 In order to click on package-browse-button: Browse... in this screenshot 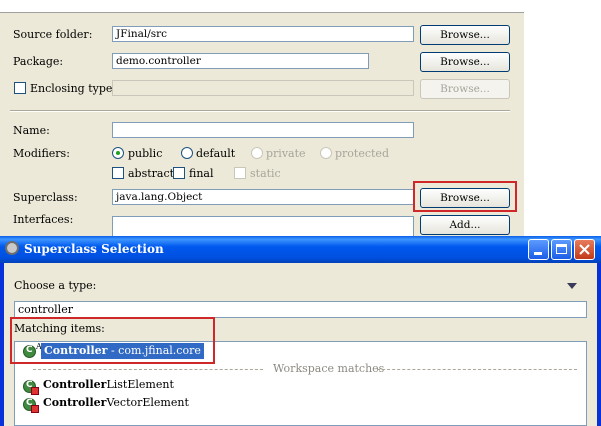, I will do `click(465, 62)`.